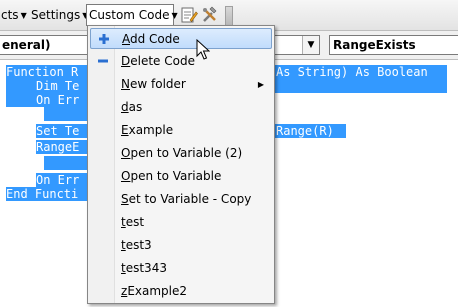  Describe the element at coordinates (311, 131) in the screenshot. I see `code-line: Range(R)` at that location.